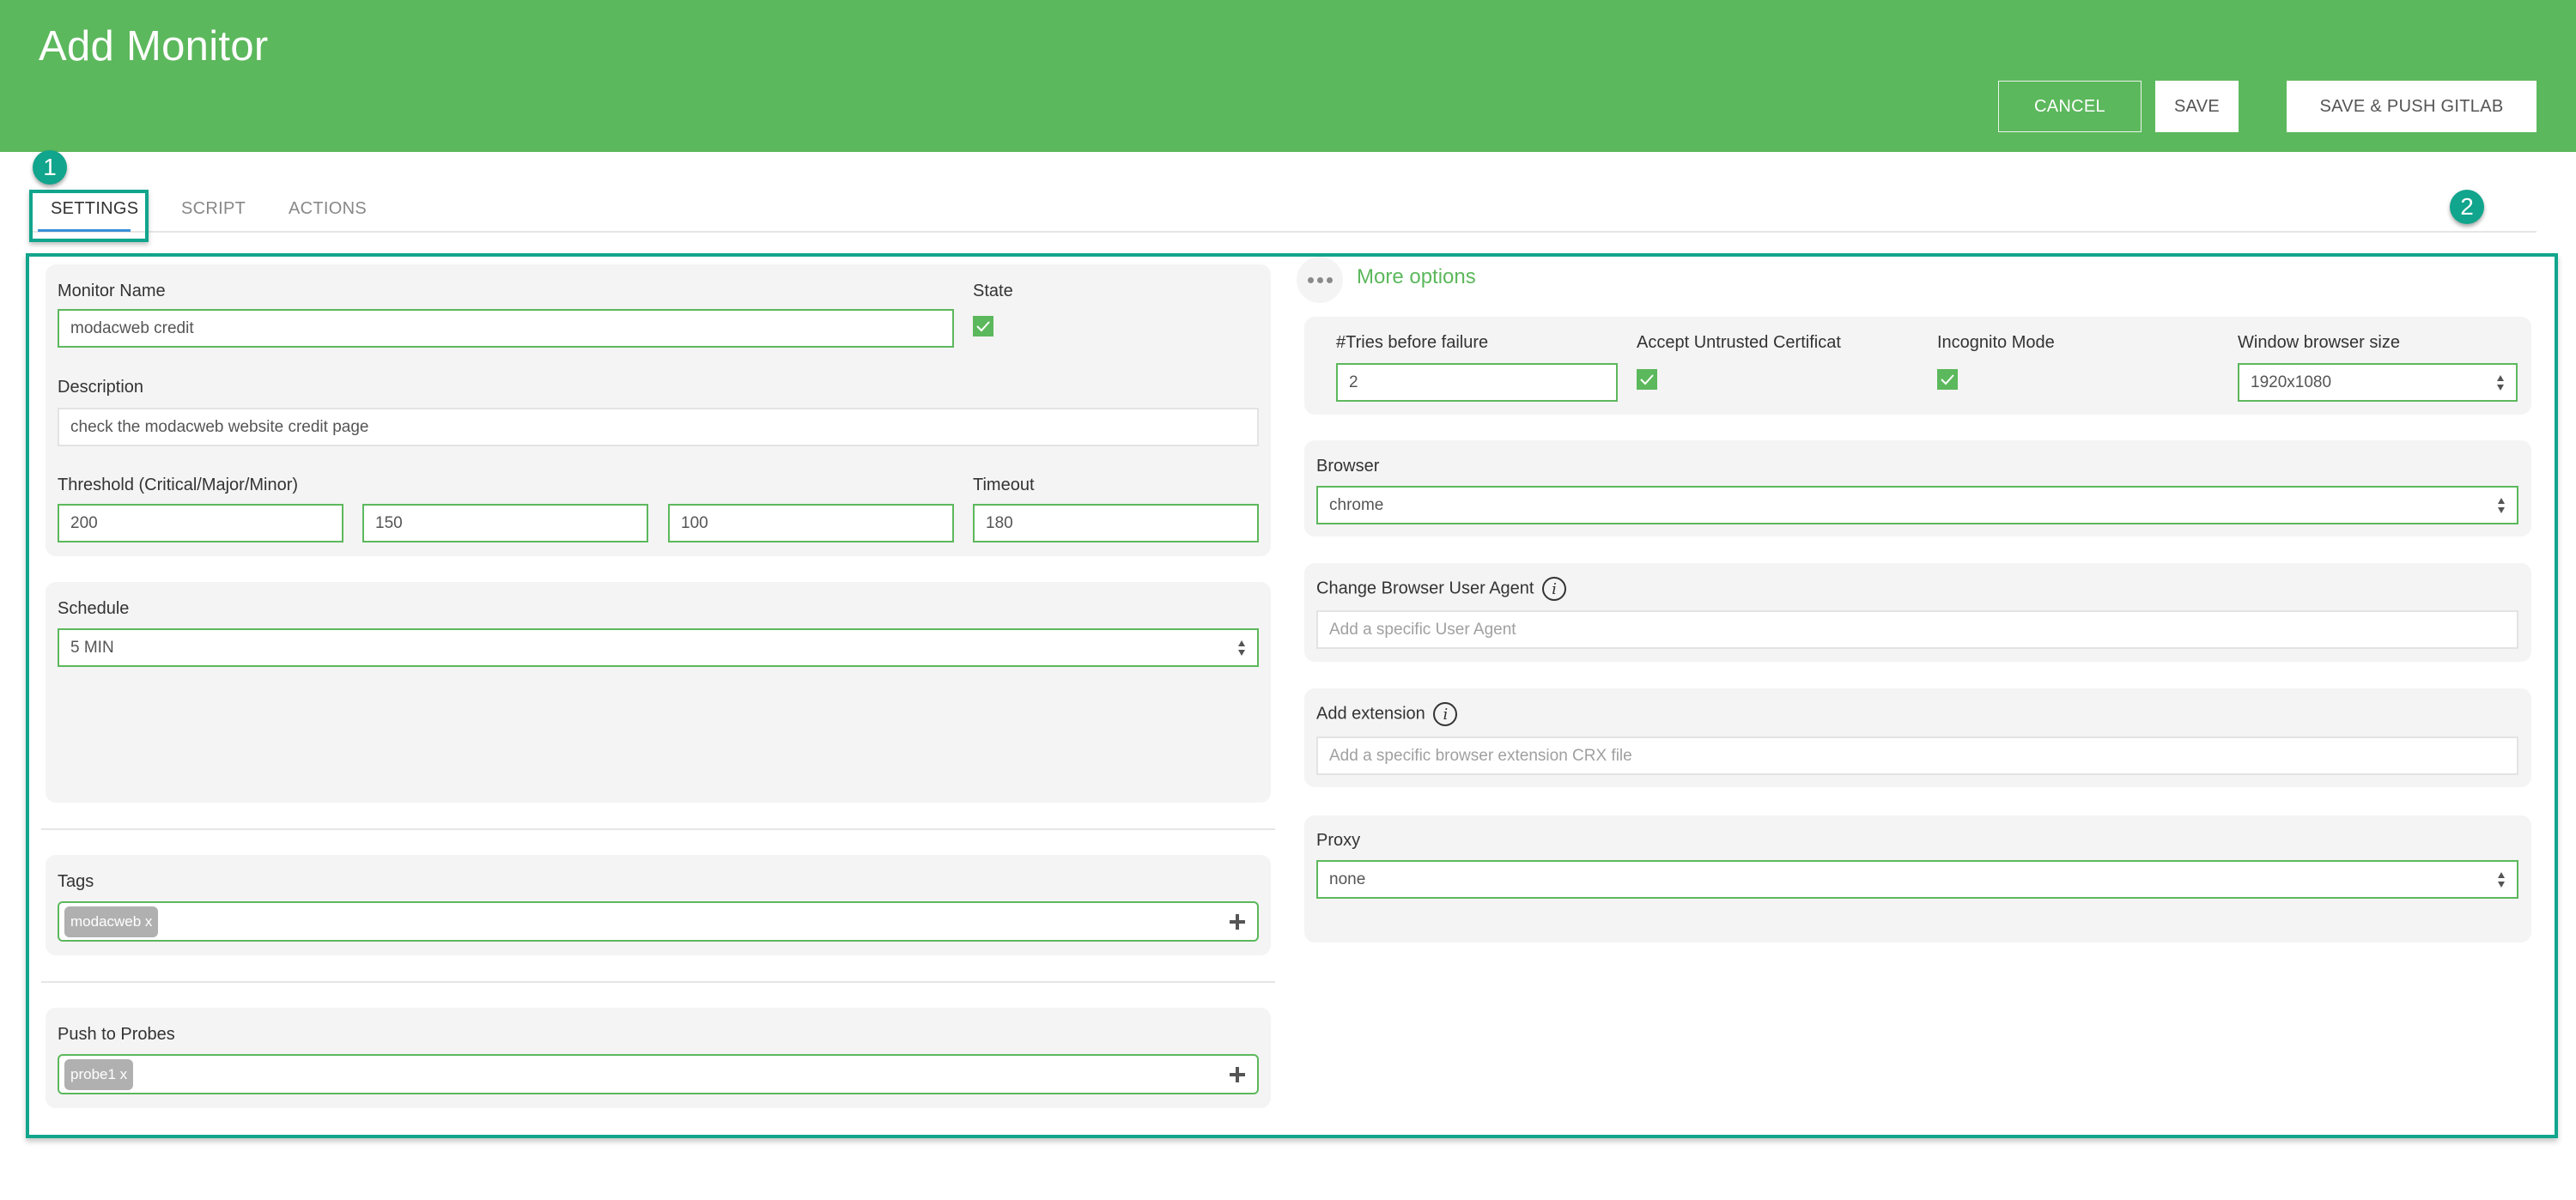 This screenshot has height=1200, width=2576. What do you see at coordinates (1477, 382) in the screenshot?
I see `tries-input: 2` at bounding box center [1477, 382].